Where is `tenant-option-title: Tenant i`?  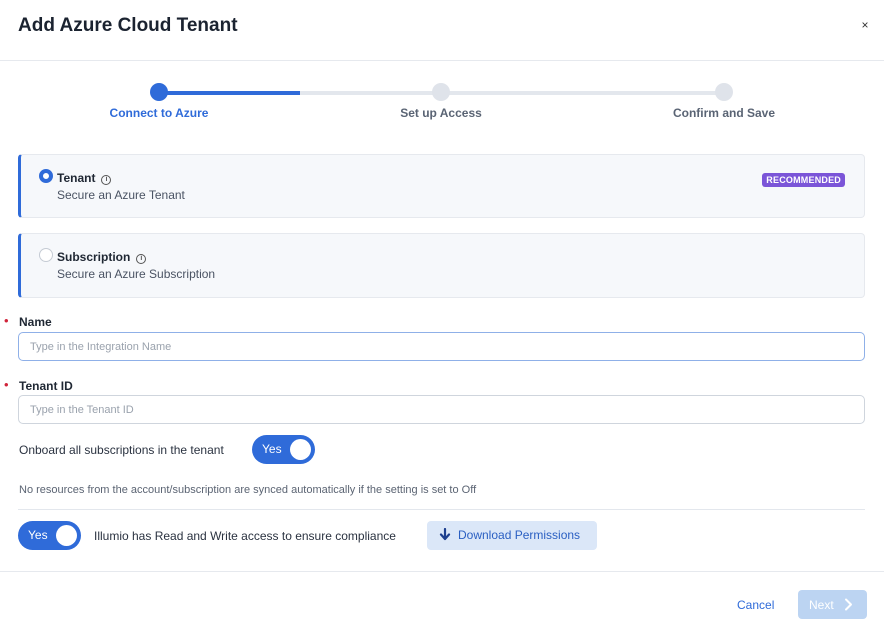 tenant-option-title: Tenant i is located at coordinates (84, 178).